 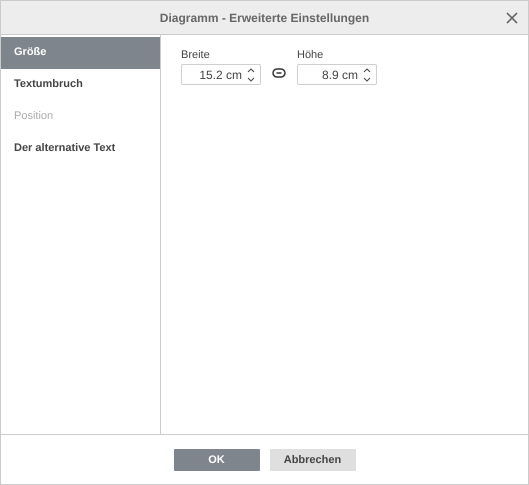 I want to click on ok-button: OK, so click(x=217, y=459).